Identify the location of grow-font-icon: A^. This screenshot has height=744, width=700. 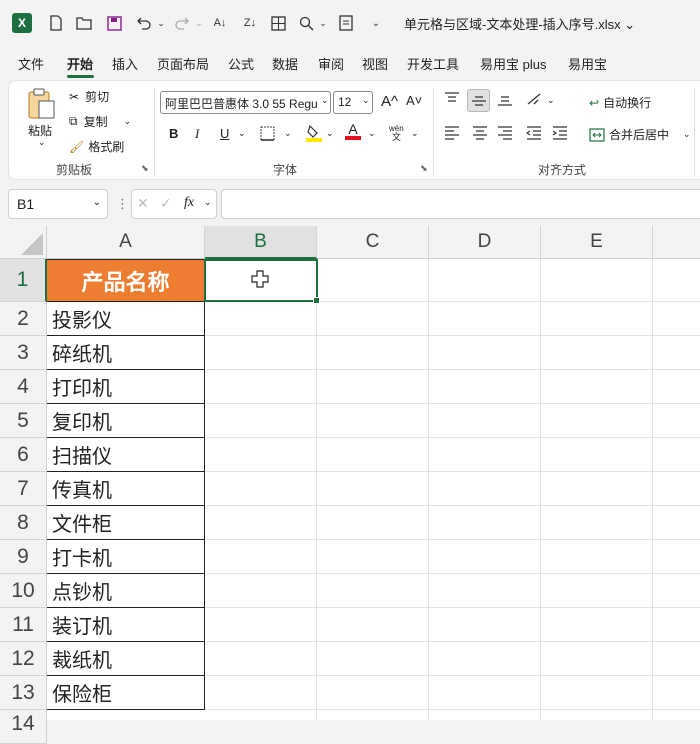
(389, 101).